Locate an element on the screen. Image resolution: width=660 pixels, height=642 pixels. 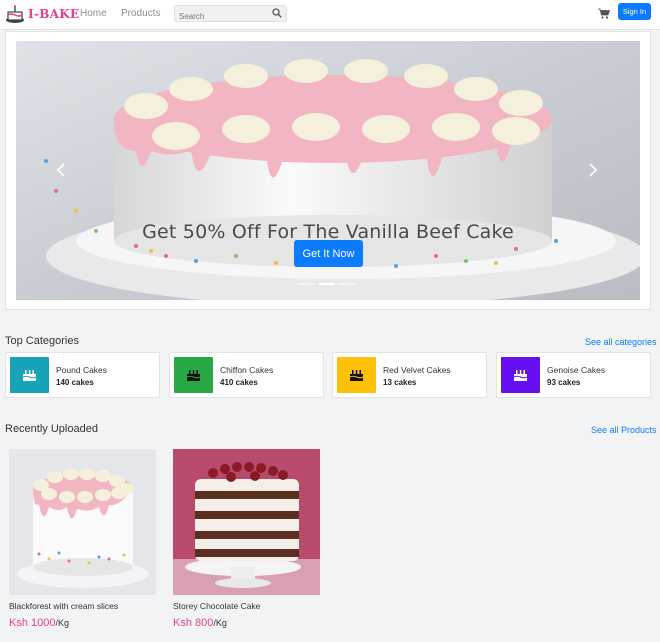
category-card-red-velvet: Red Velvet Cakes 13 cakes is located at coordinates (409, 375).